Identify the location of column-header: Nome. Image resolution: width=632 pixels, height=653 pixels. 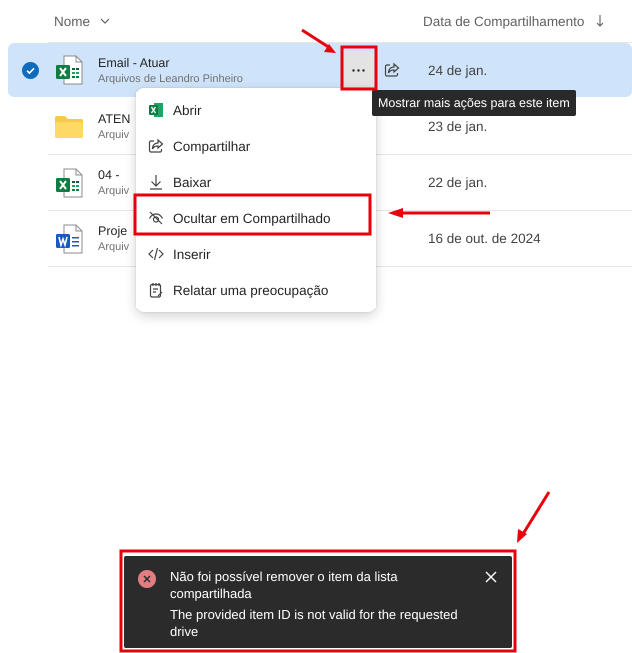
(72, 21).